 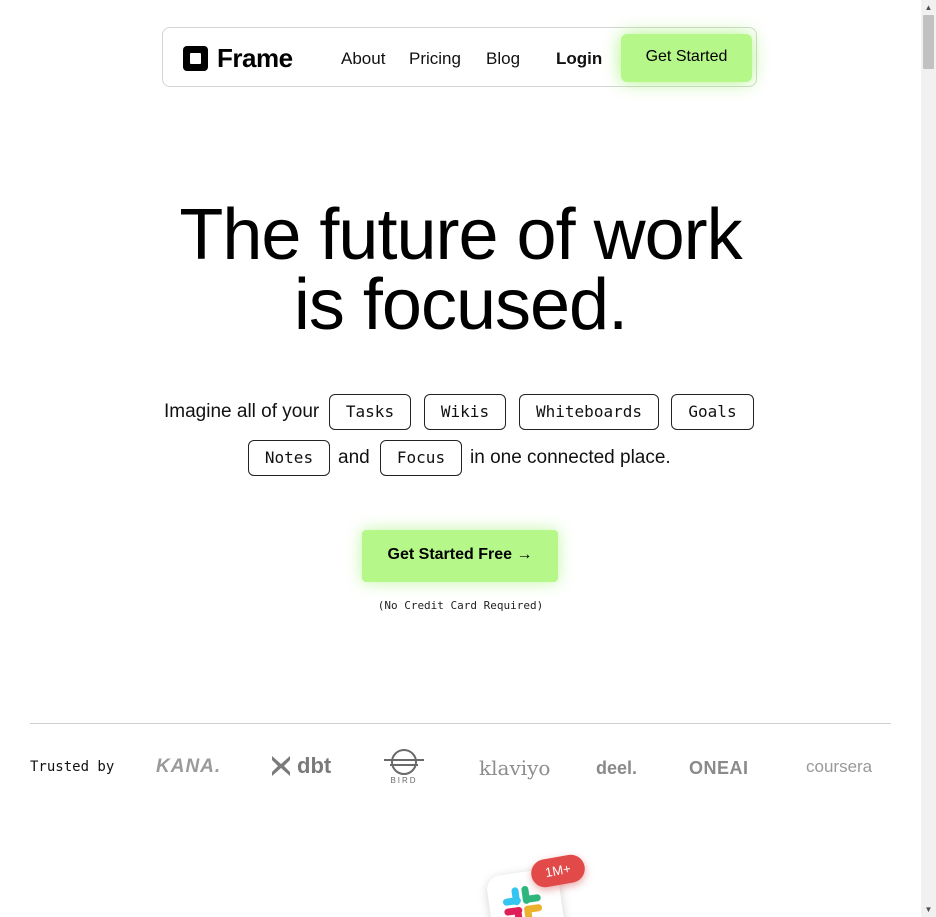 I want to click on section-divider, so click(x=460, y=723).